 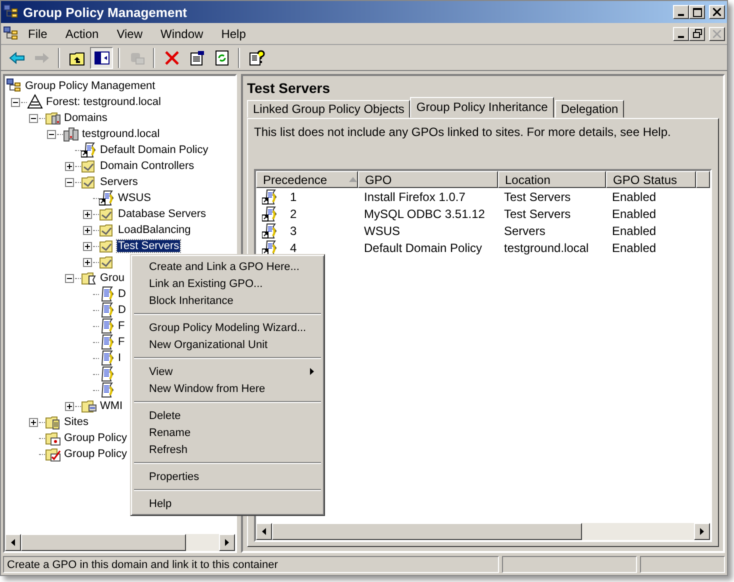 I want to click on tree-item: Database Servers, so click(x=162, y=214).